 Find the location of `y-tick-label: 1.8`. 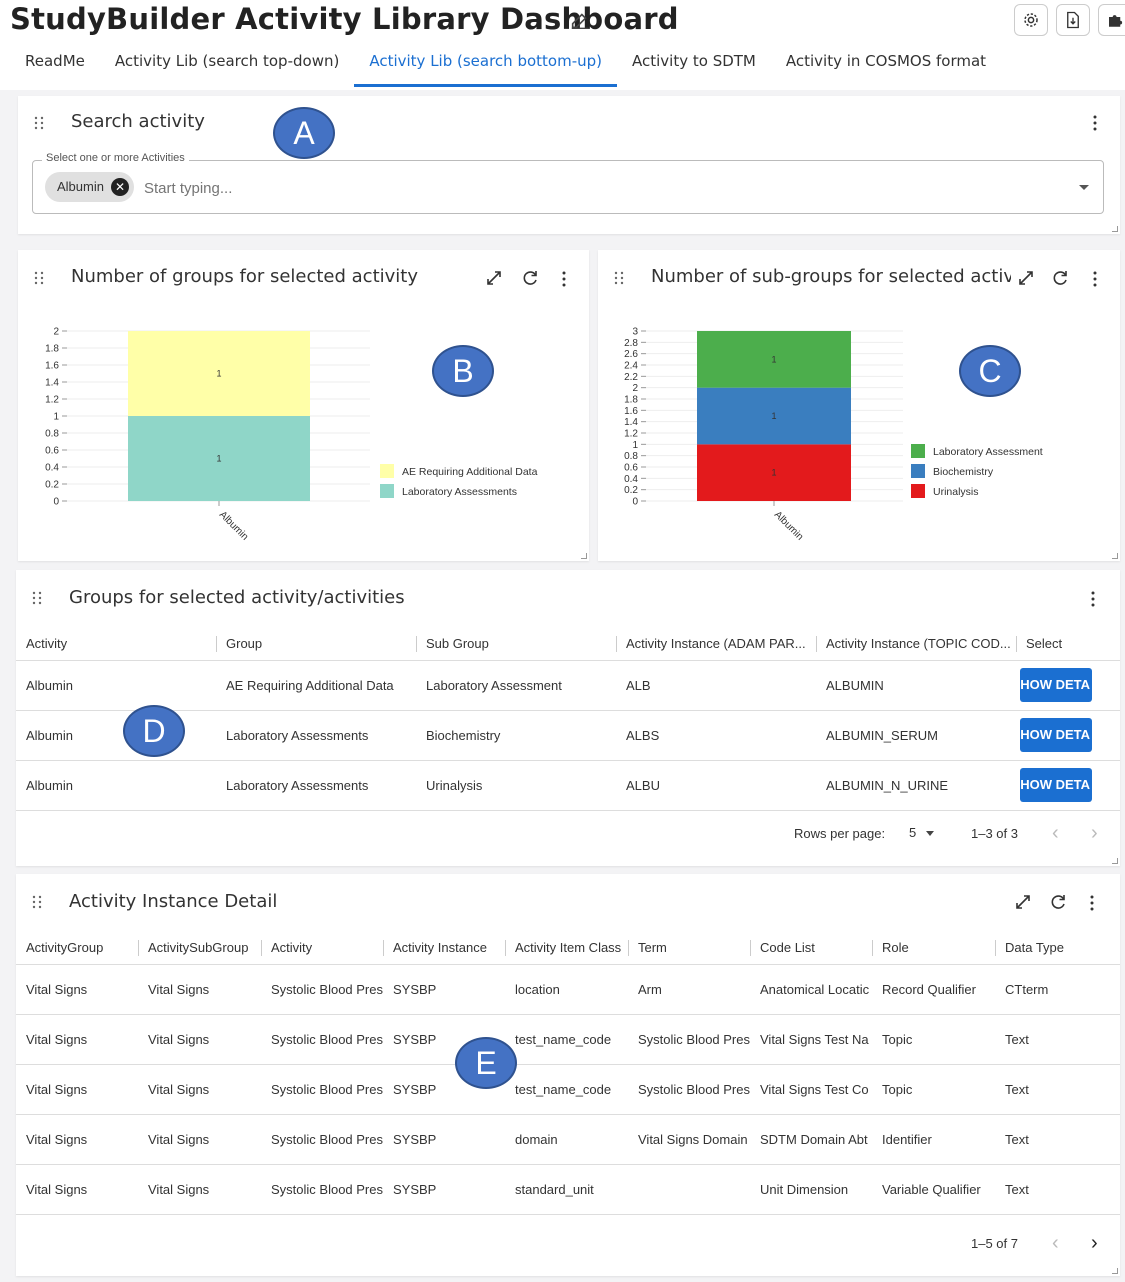

y-tick-label: 1.8 is located at coordinates (631, 400).